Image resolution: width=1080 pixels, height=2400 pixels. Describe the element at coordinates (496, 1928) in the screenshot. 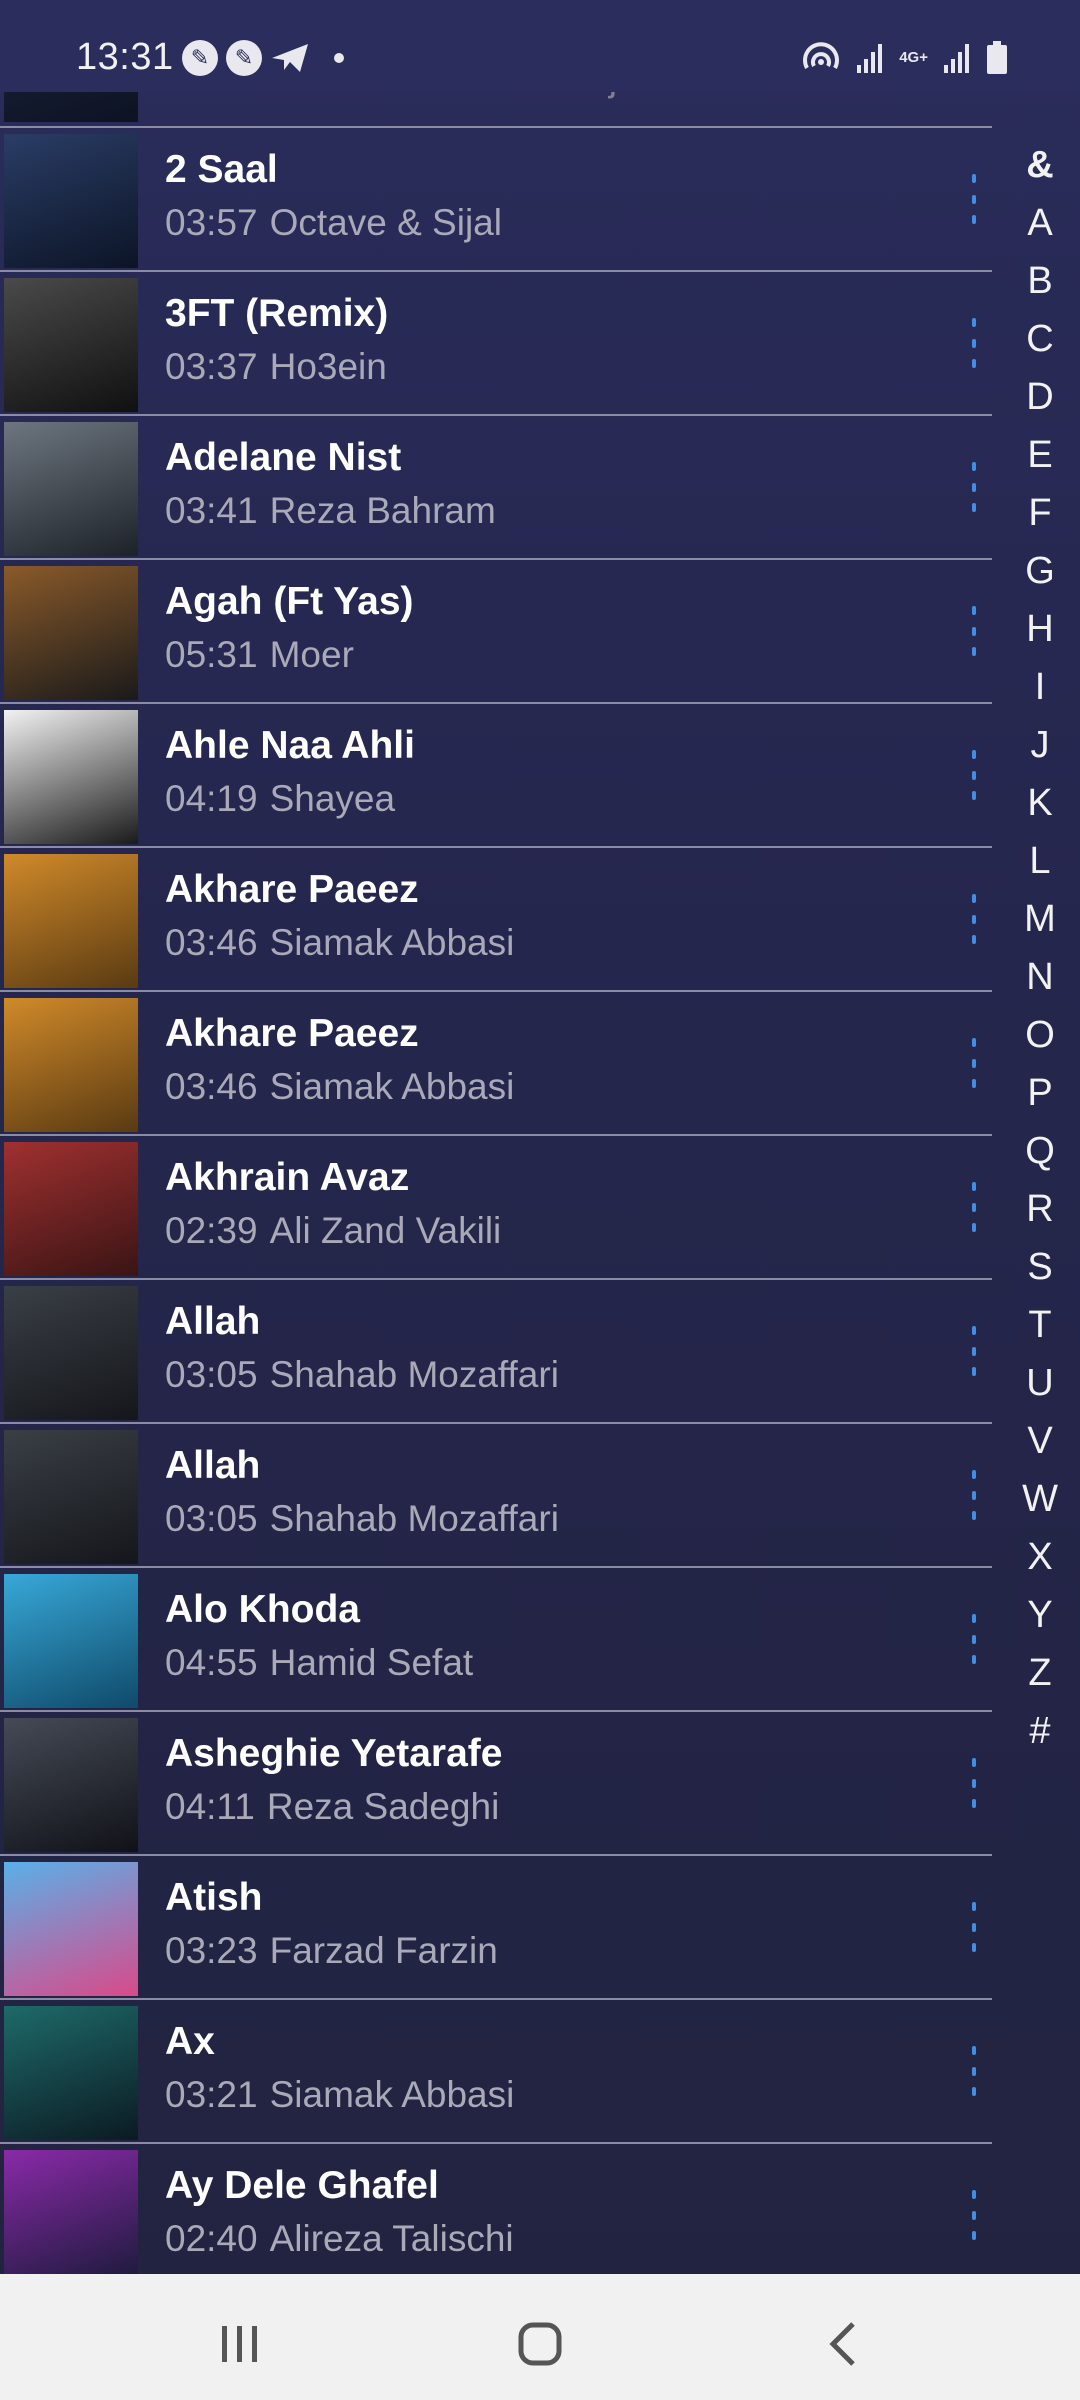

I see `song-row: Atish 03:23 Farzad Farzin` at that location.